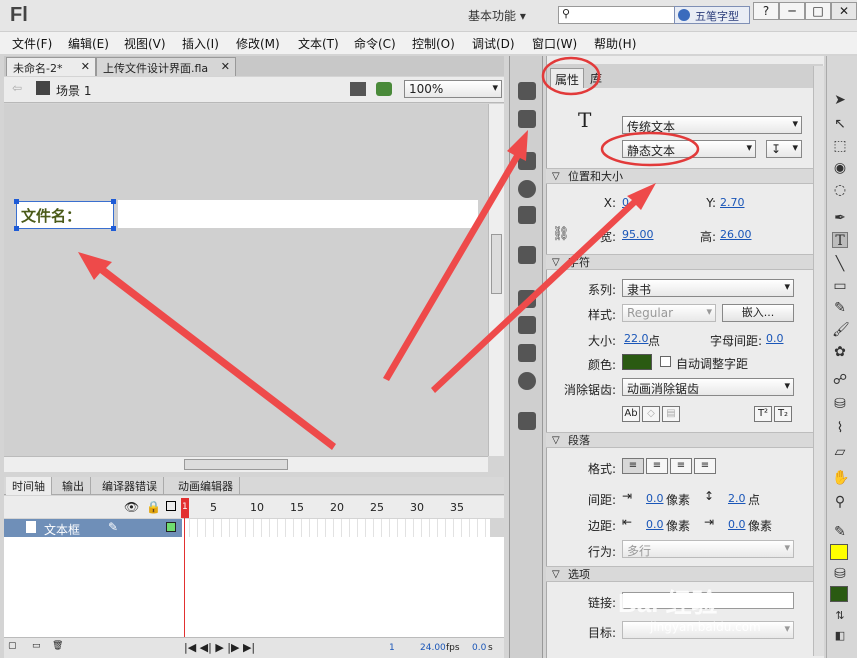 The width and height of the screenshot is (857, 658). What do you see at coordinates (732, 202) in the screenshot?
I see `y-value: 2.70` at bounding box center [732, 202].